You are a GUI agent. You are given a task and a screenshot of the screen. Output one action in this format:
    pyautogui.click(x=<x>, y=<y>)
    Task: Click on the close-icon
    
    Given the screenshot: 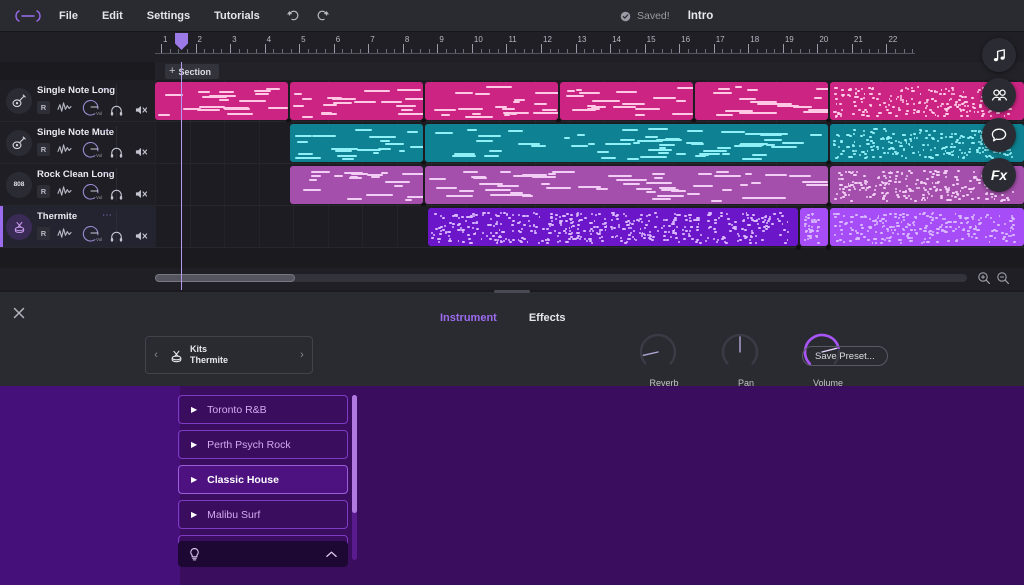 What is the action you would take?
    pyautogui.click(x=19, y=313)
    